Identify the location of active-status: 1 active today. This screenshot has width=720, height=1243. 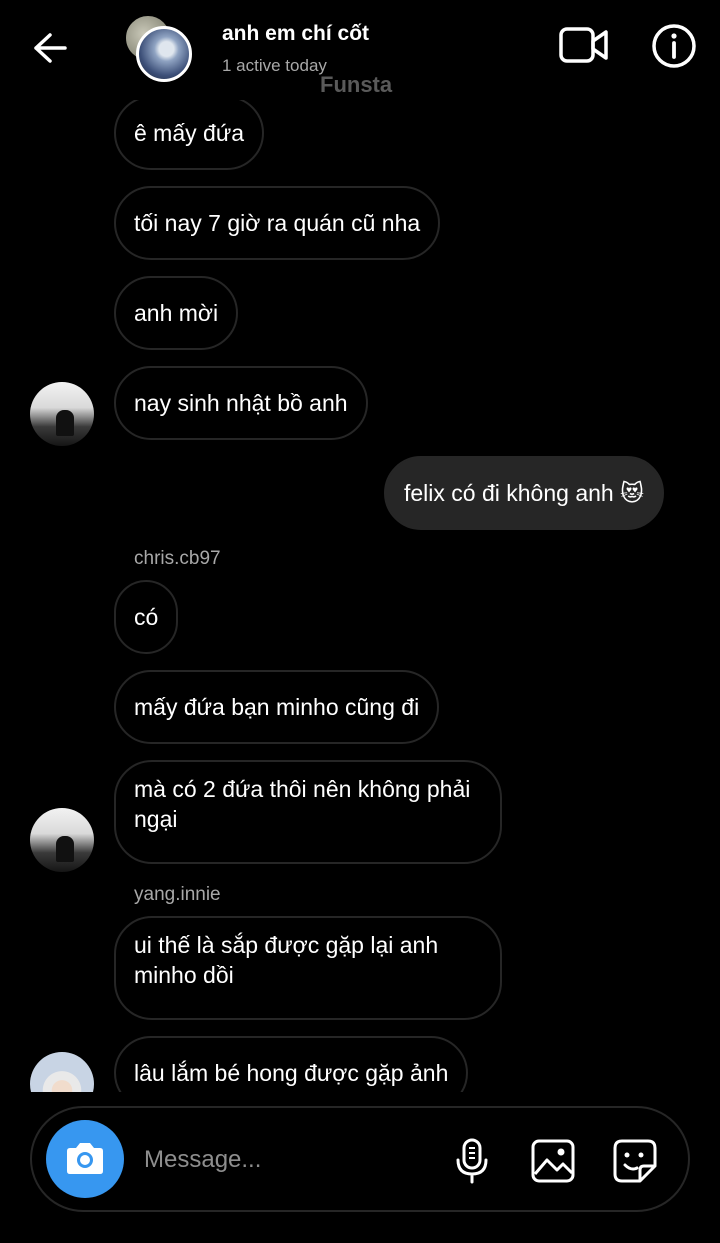
(274, 65).